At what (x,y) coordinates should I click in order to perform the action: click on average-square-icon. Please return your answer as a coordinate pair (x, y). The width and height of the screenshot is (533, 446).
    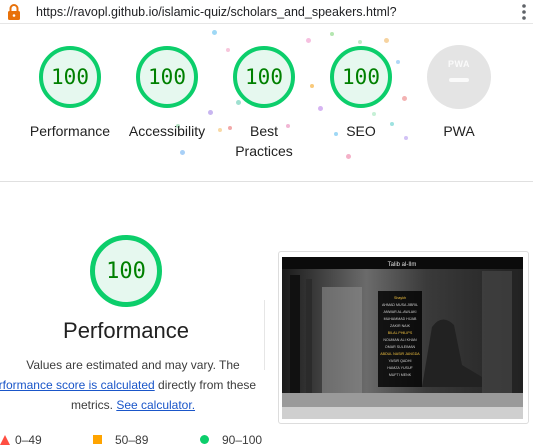
    Looking at the image, I should click on (97, 439).